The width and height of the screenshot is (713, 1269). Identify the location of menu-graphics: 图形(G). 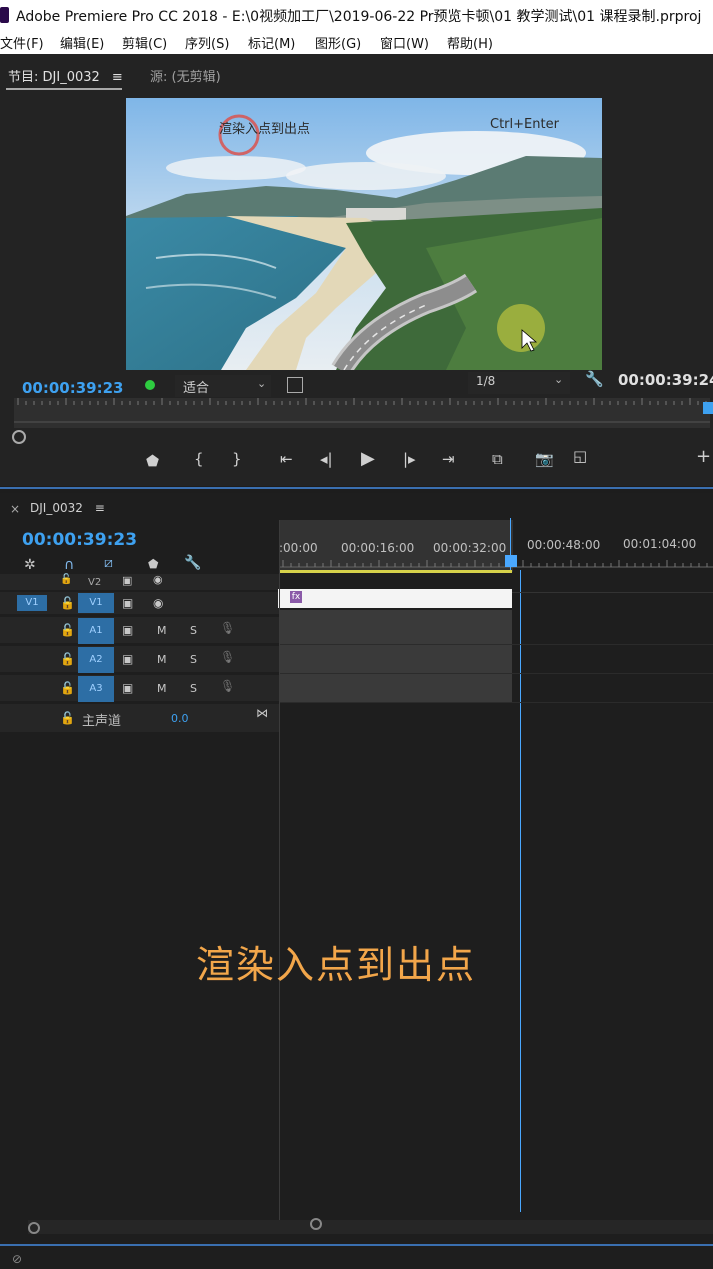
(338, 42).